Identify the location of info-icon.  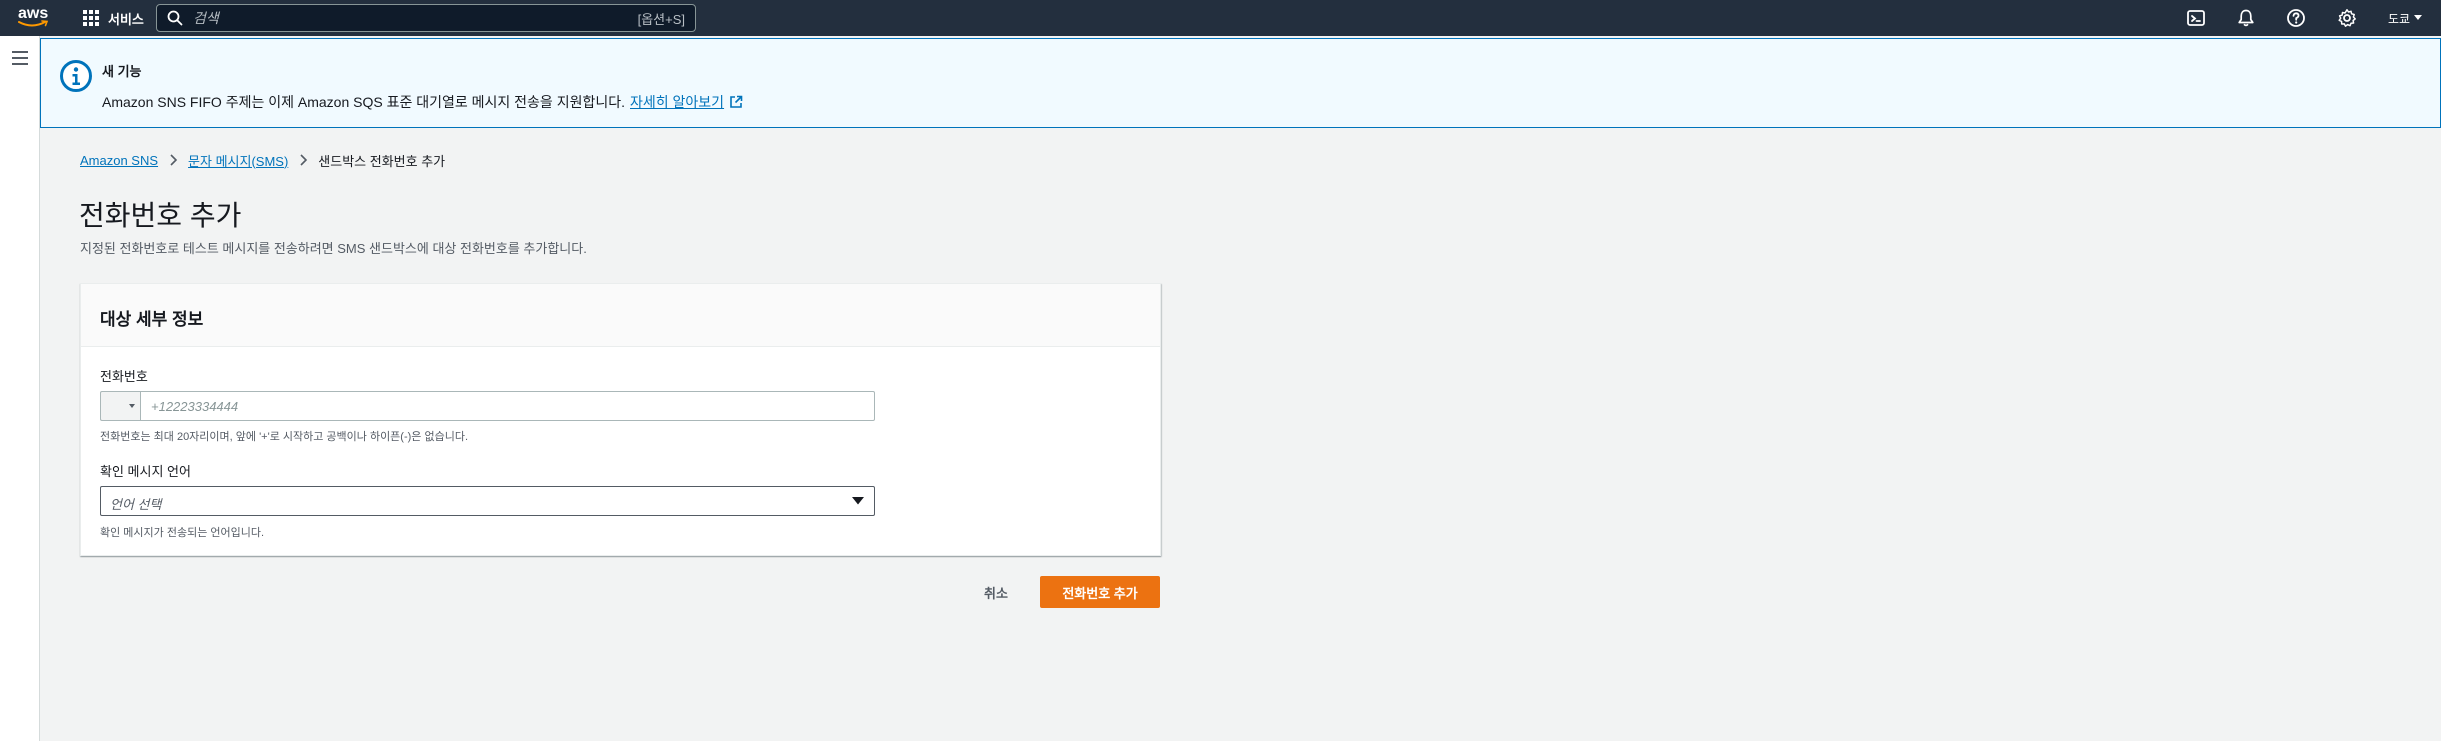
(76, 76).